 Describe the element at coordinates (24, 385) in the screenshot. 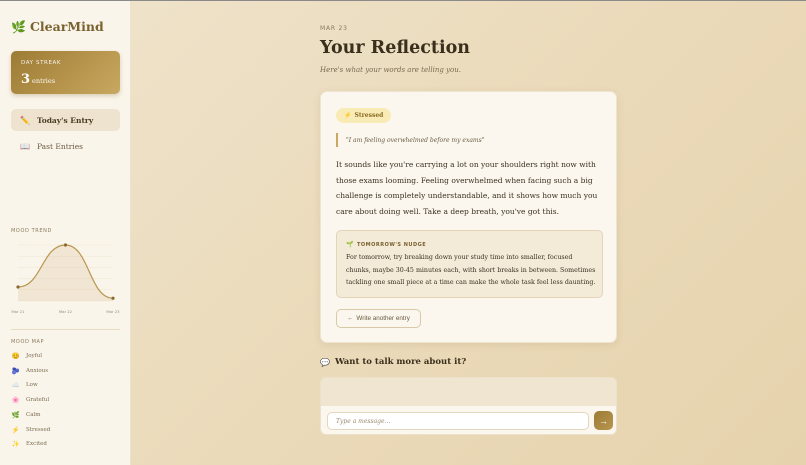

I see `mood-map-item: ☁️ Low` at that location.